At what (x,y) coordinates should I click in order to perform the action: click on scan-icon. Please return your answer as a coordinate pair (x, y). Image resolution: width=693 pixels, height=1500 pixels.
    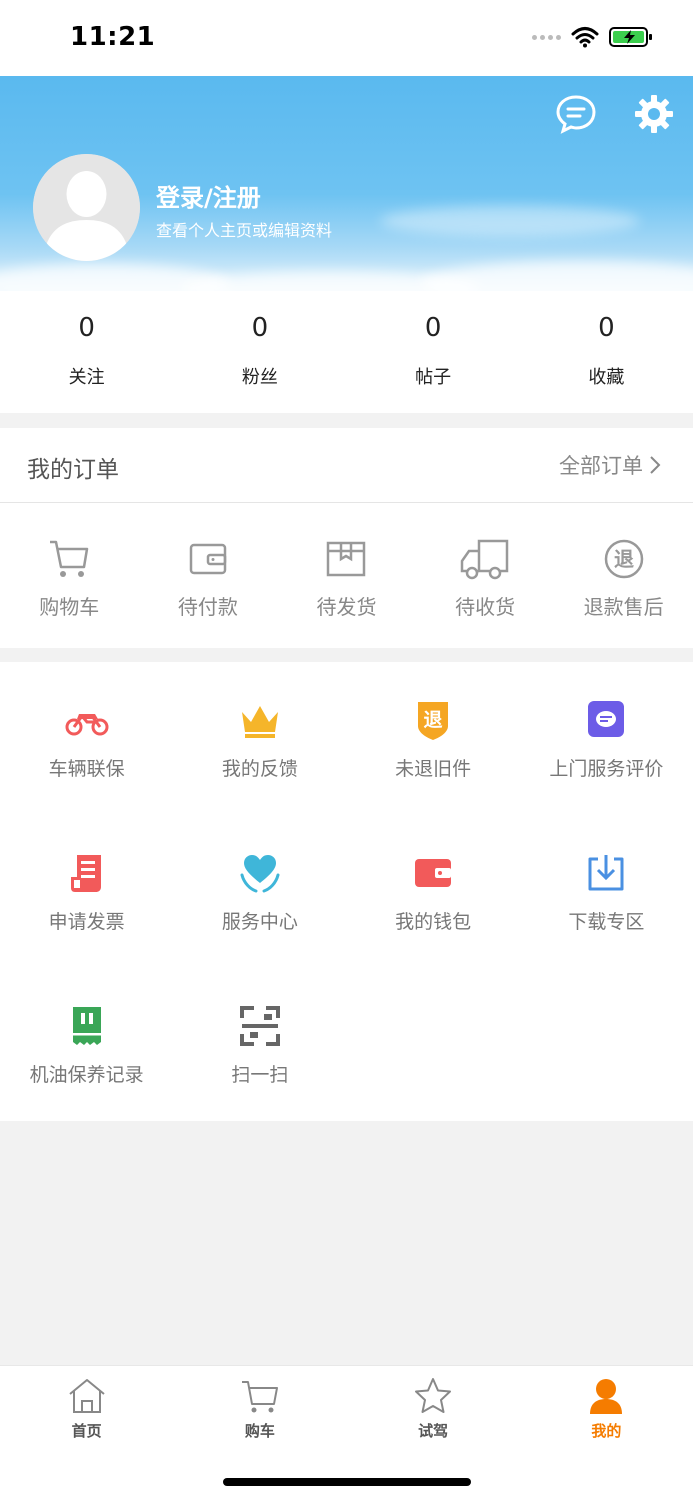
    Looking at the image, I should click on (259, 1026).